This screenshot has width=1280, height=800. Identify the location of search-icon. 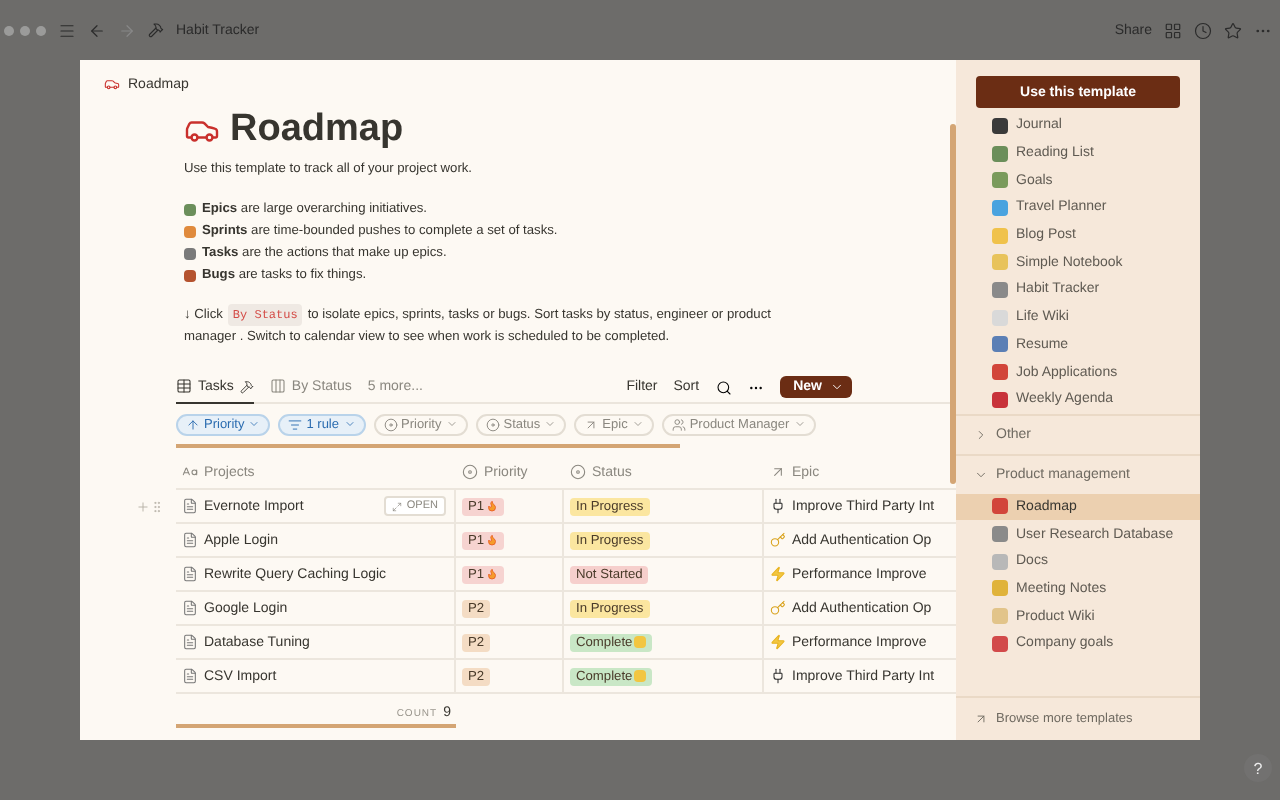
(723, 387).